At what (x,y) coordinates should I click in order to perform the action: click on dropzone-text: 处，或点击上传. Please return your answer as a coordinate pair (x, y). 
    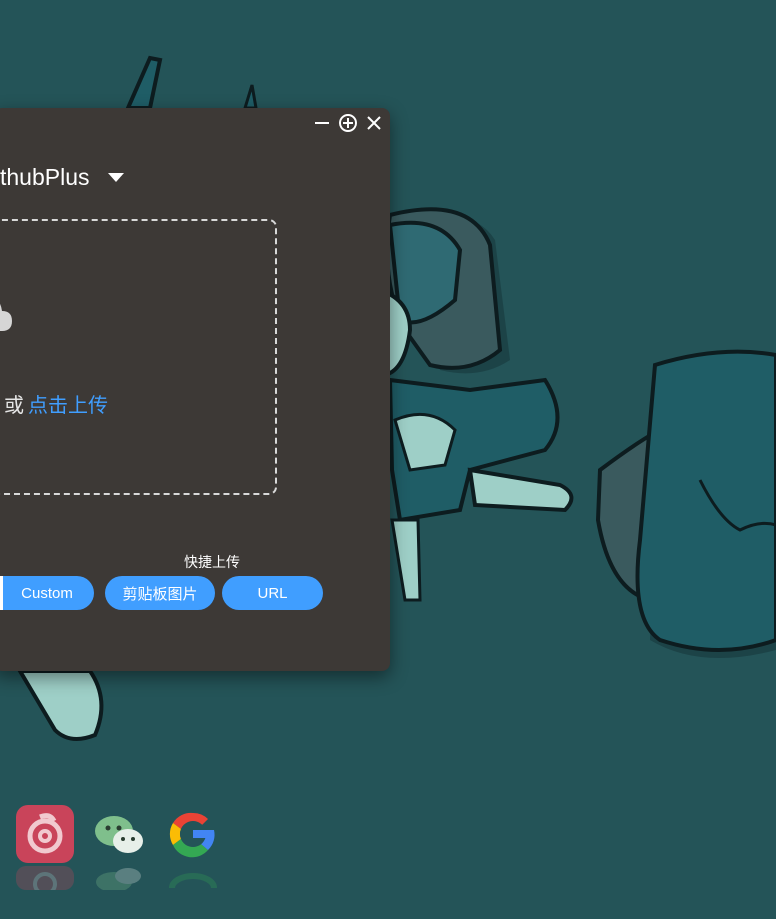
    Looking at the image, I should click on (54, 403).